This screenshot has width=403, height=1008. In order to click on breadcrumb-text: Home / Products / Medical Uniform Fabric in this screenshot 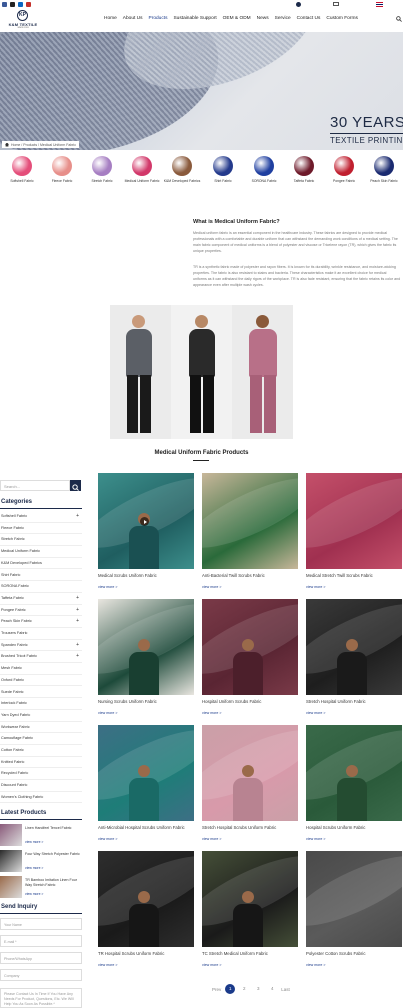, I will do `click(43, 145)`.